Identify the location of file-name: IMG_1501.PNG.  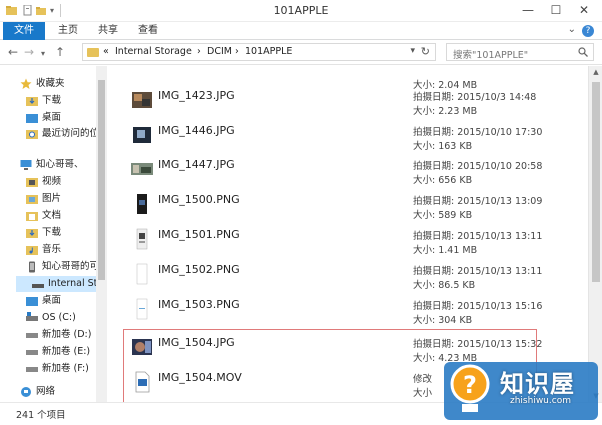
(199, 234).